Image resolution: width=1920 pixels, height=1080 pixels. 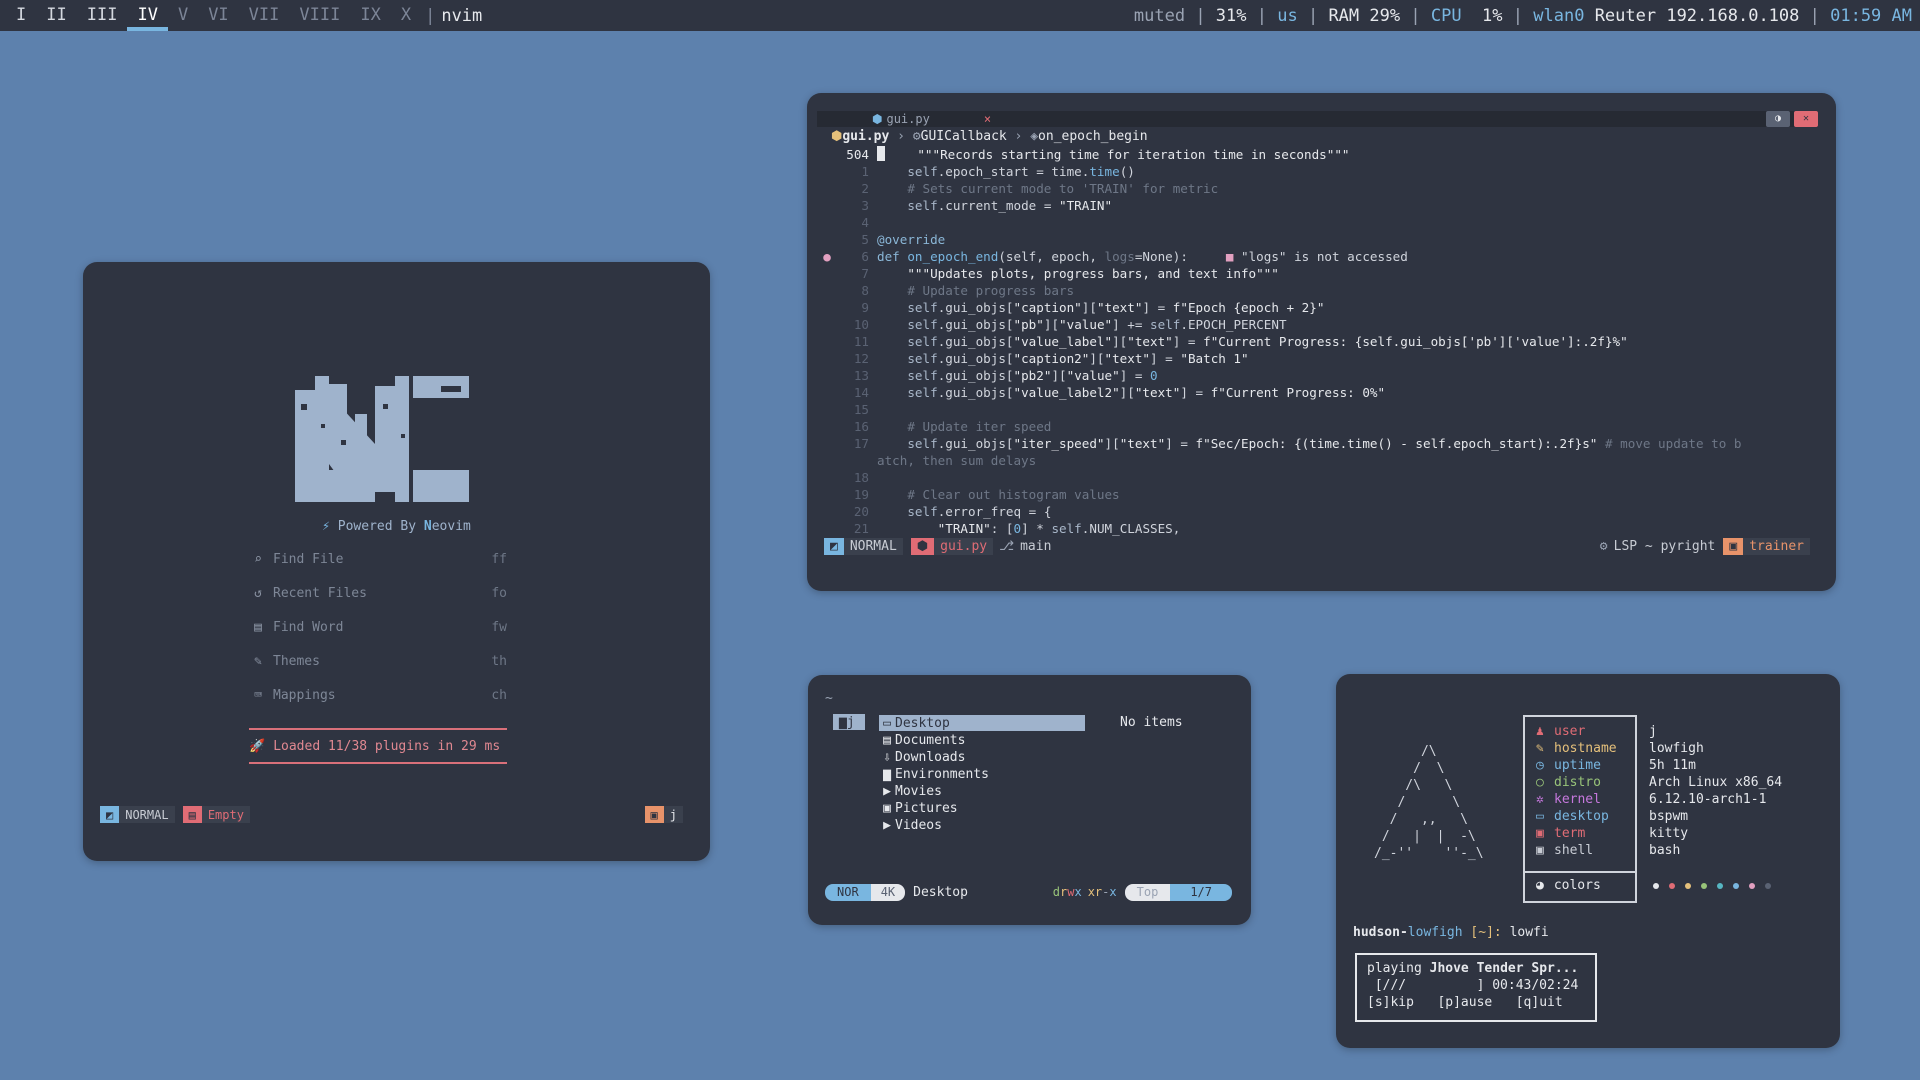 What do you see at coordinates (1322, 409) in the screenshot?
I see `code-line: 15` at bounding box center [1322, 409].